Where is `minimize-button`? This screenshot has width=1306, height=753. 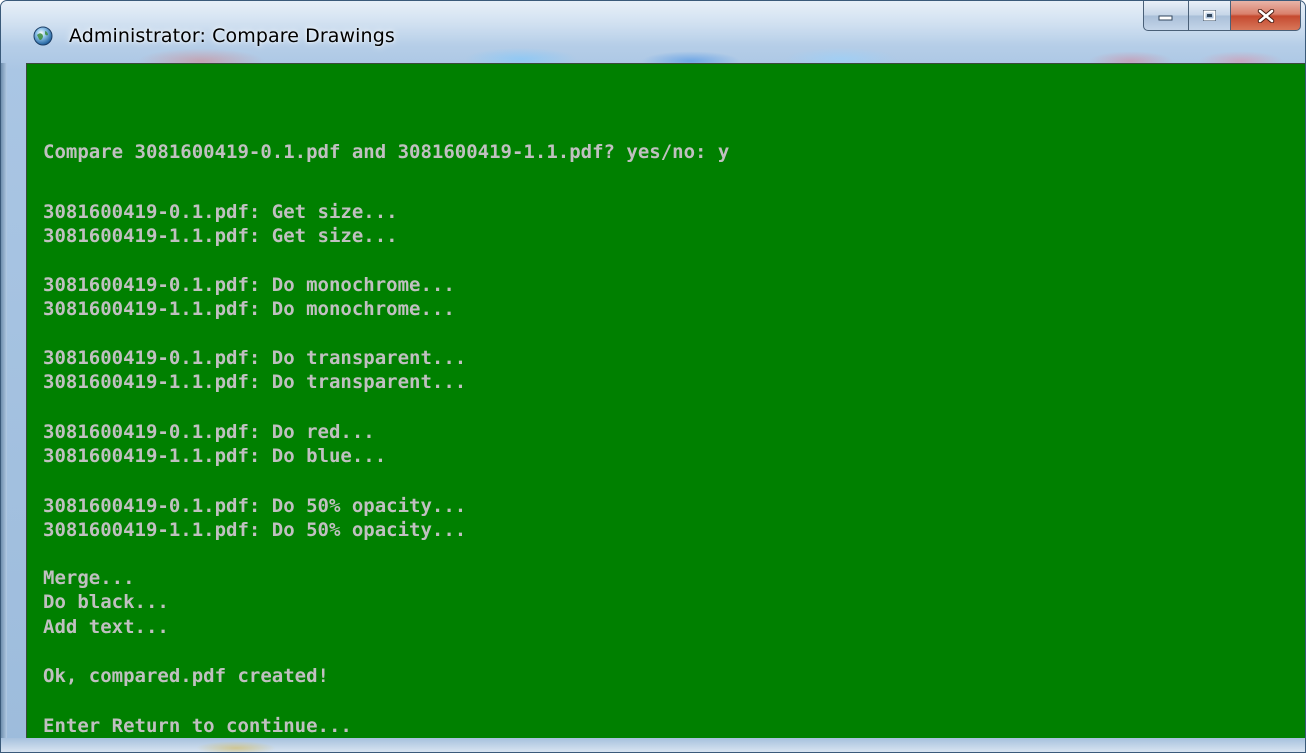
minimize-button is located at coordinates (1166, 16).